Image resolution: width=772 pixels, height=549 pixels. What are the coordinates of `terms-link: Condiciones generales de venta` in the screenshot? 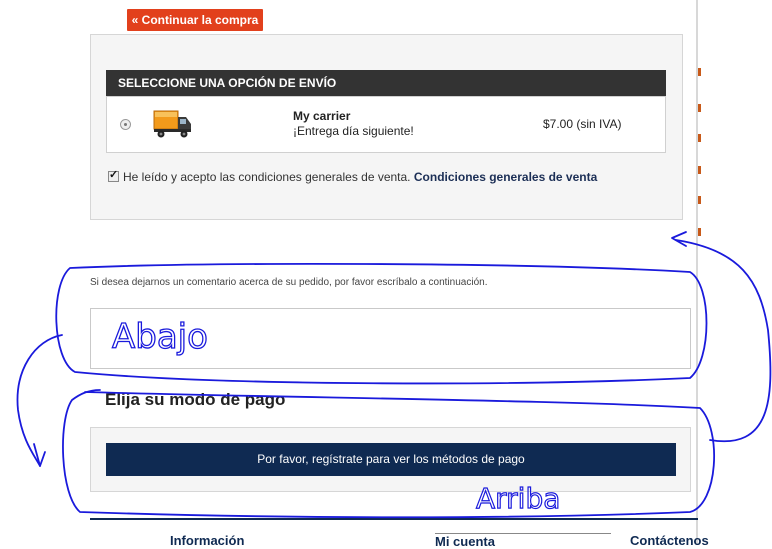 It's located at (505, 177).